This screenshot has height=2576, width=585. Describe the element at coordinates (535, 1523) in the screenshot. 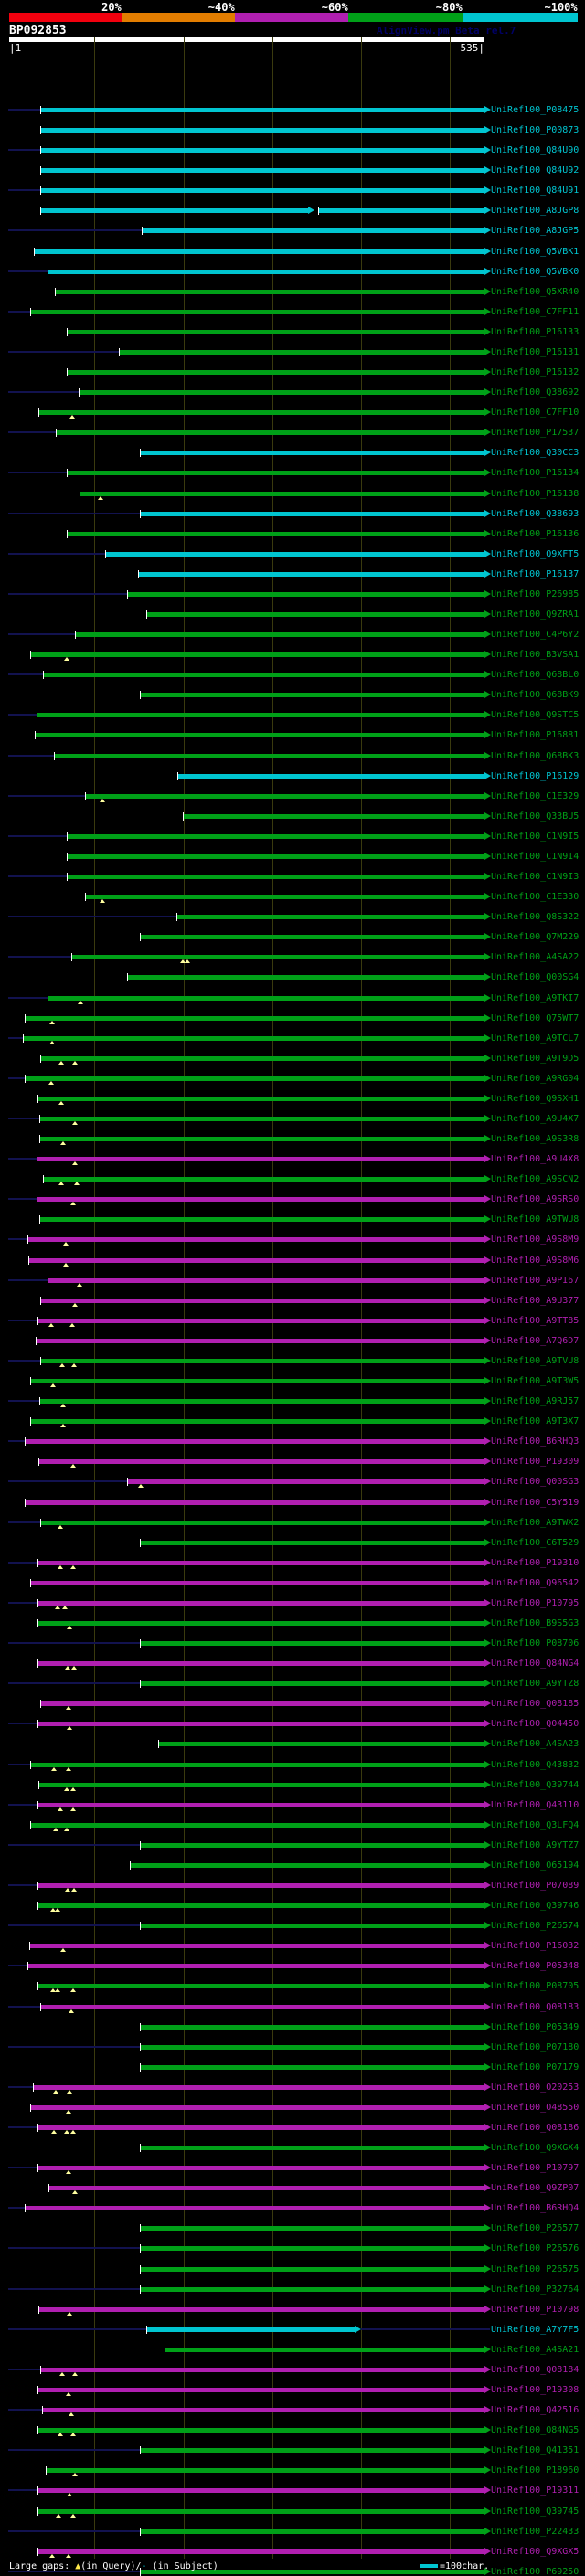

I see `hit-label: UniRef100_A9TWX2` at that location.